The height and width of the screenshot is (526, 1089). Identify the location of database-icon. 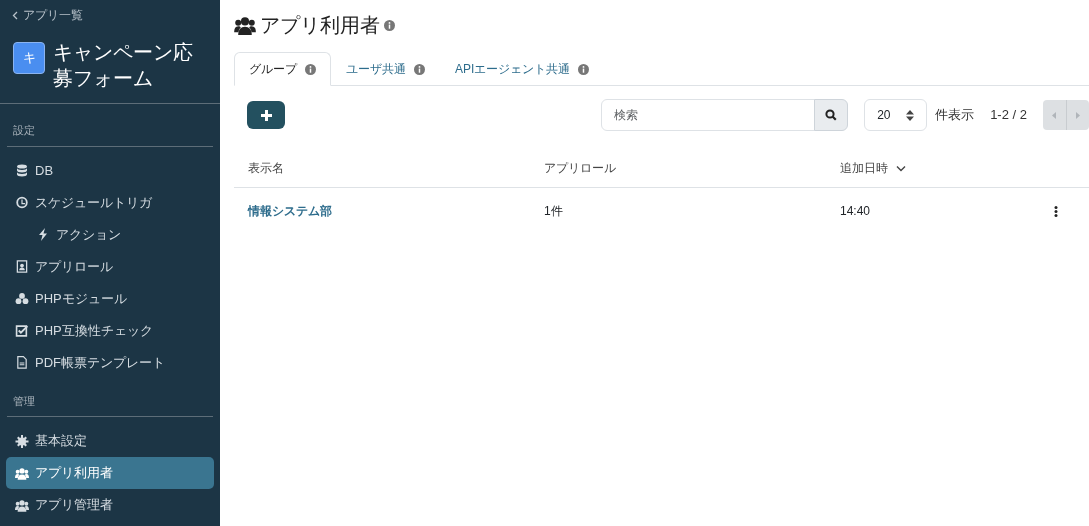
(22, 170).